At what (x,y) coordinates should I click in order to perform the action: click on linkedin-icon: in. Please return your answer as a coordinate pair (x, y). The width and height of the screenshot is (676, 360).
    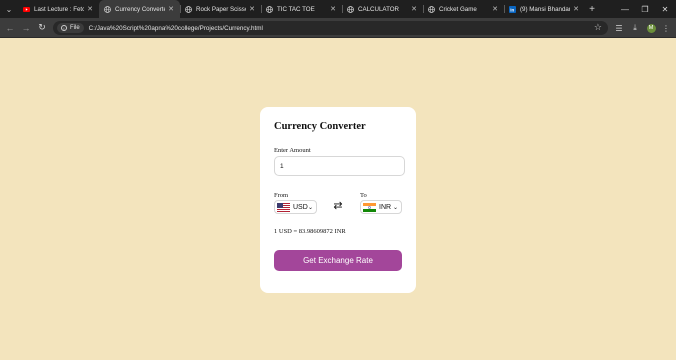
    Looking at the image, I should click on (512, 9).